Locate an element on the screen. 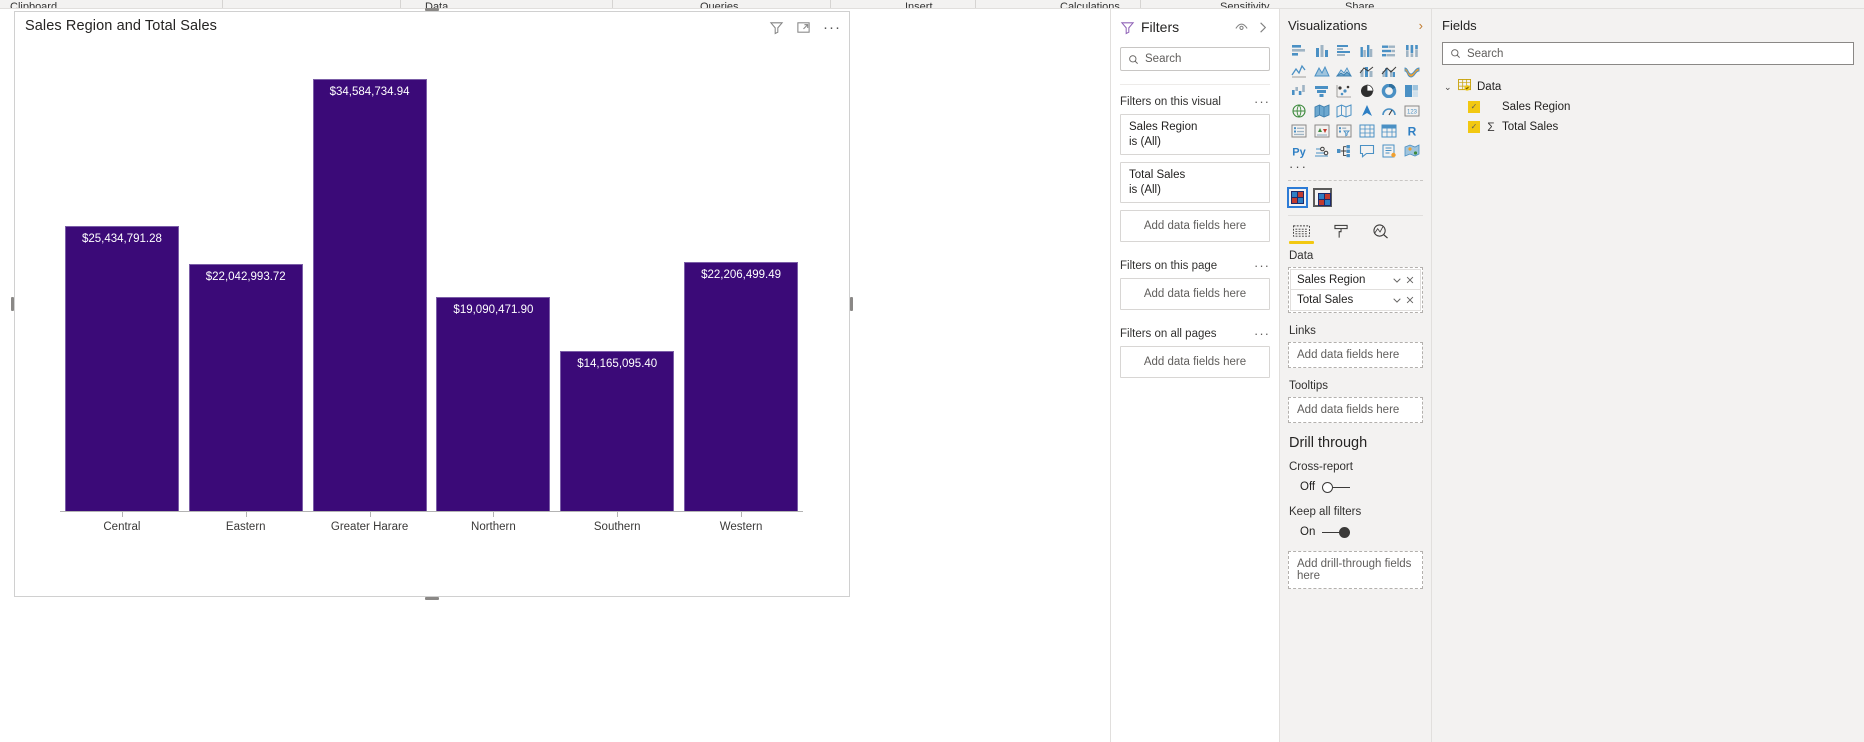 The width and height of the screenshot is (1864, 742). smart-narrative-icon is located at coordinates (1389, 150).